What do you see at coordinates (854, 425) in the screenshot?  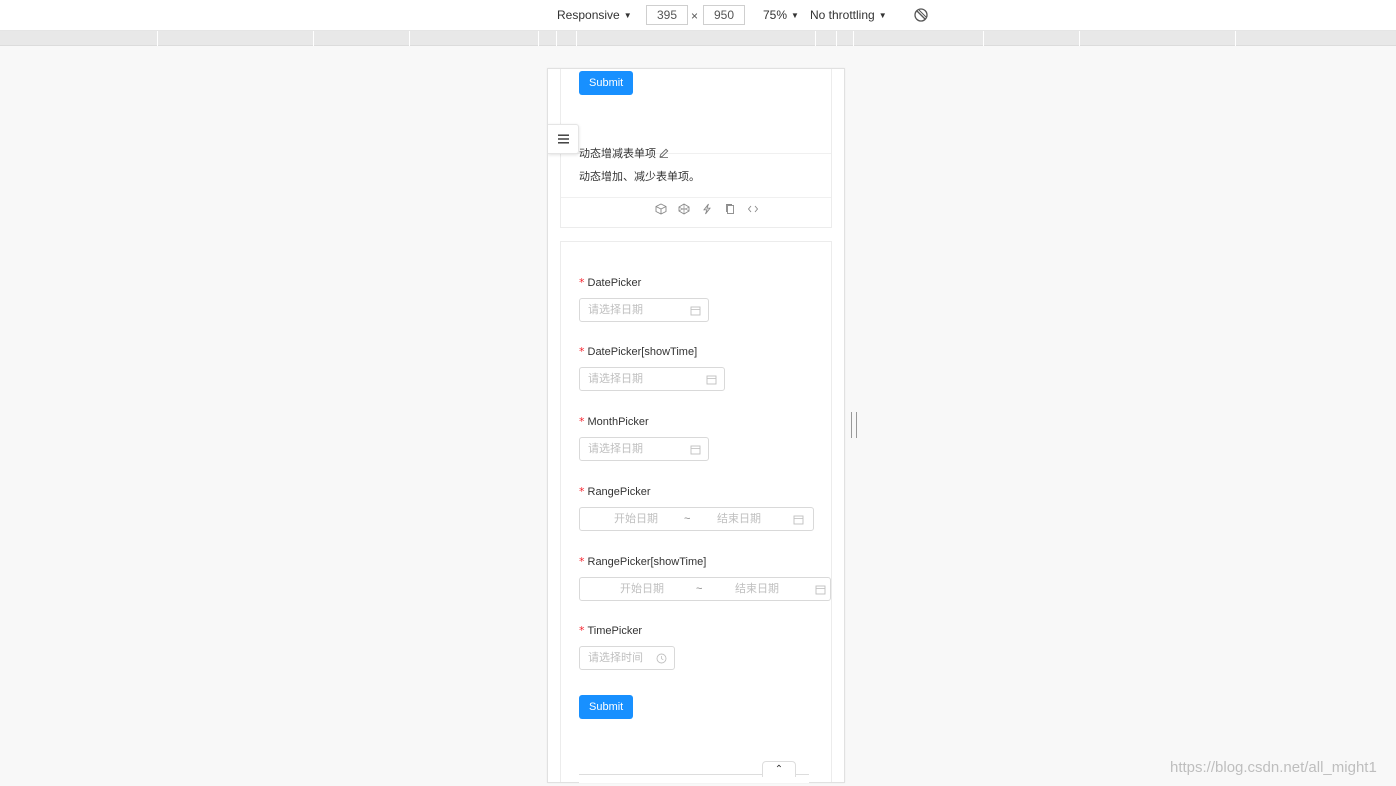 I see `viewport-resize-handle` at bounding box center [854, 425].